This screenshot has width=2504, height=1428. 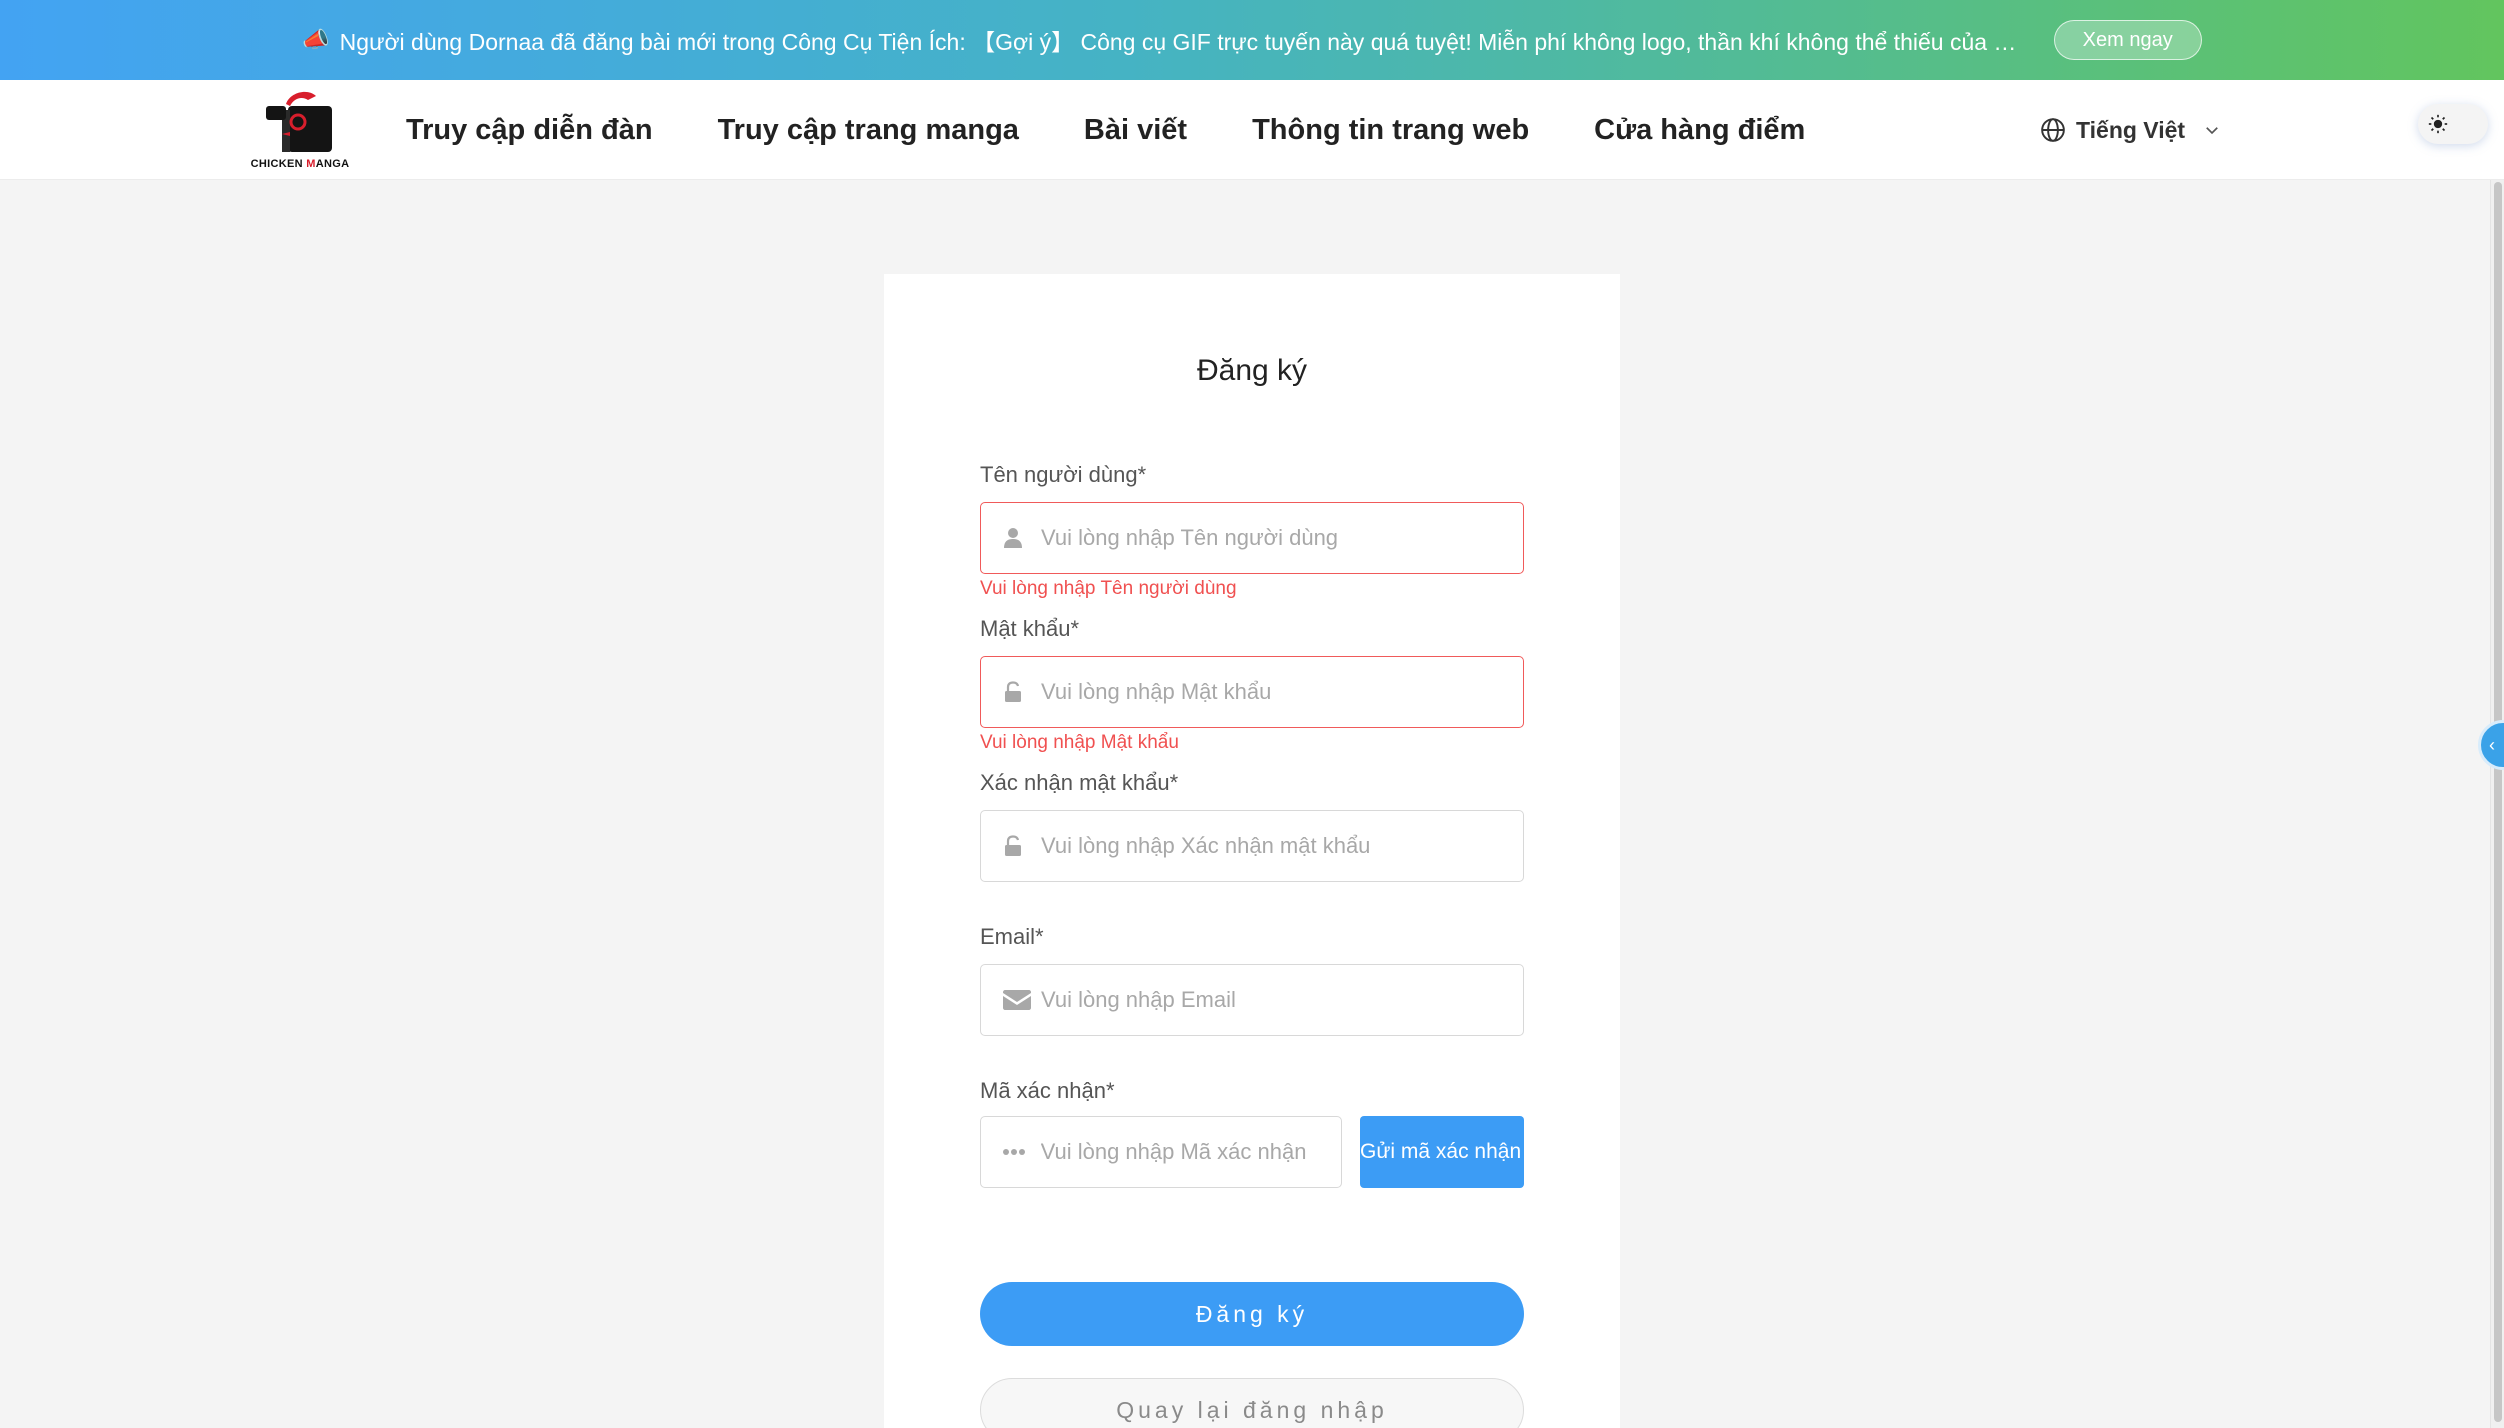 I want to click on verification-code-label: Mã xác nhận*, so click(x=1047, y=1090).